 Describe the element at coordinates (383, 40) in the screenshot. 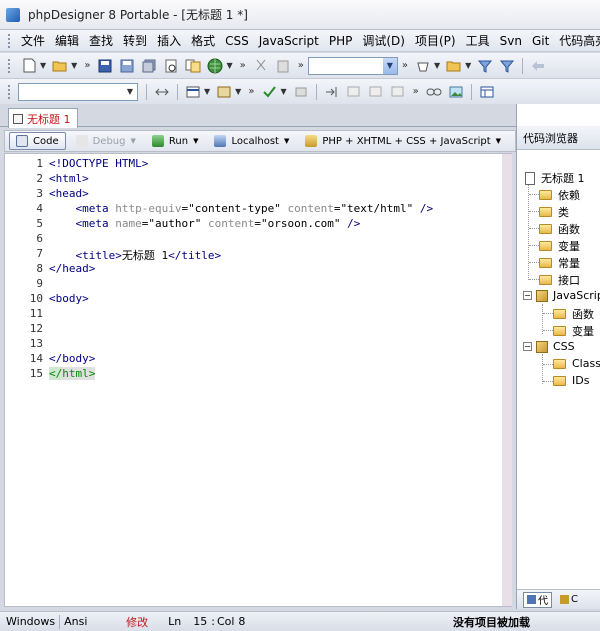

I see `menu-debug: 调试(D)` at that location.